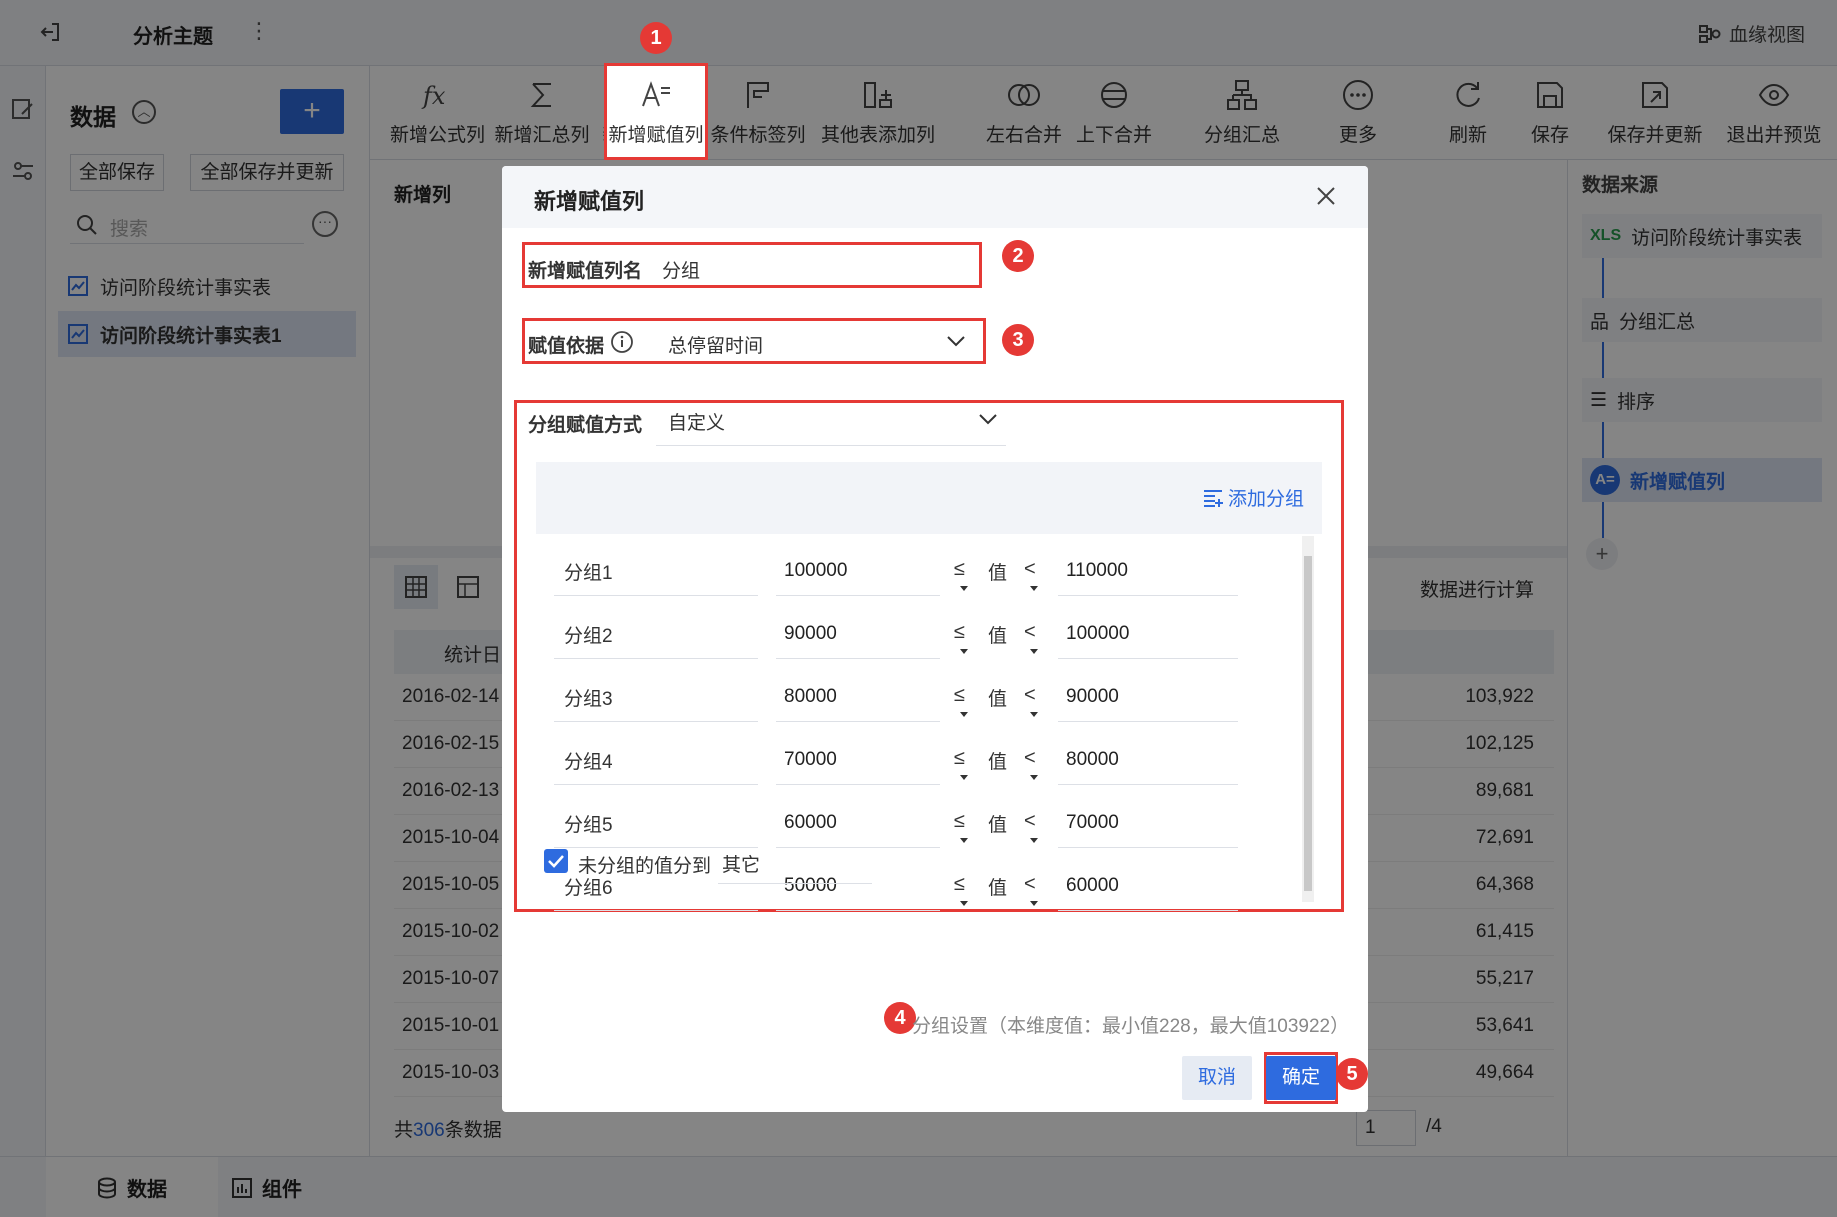 The image size is (1837, 1217). I want to click on group-lower-bound-input: 90000, so click(858, 633).